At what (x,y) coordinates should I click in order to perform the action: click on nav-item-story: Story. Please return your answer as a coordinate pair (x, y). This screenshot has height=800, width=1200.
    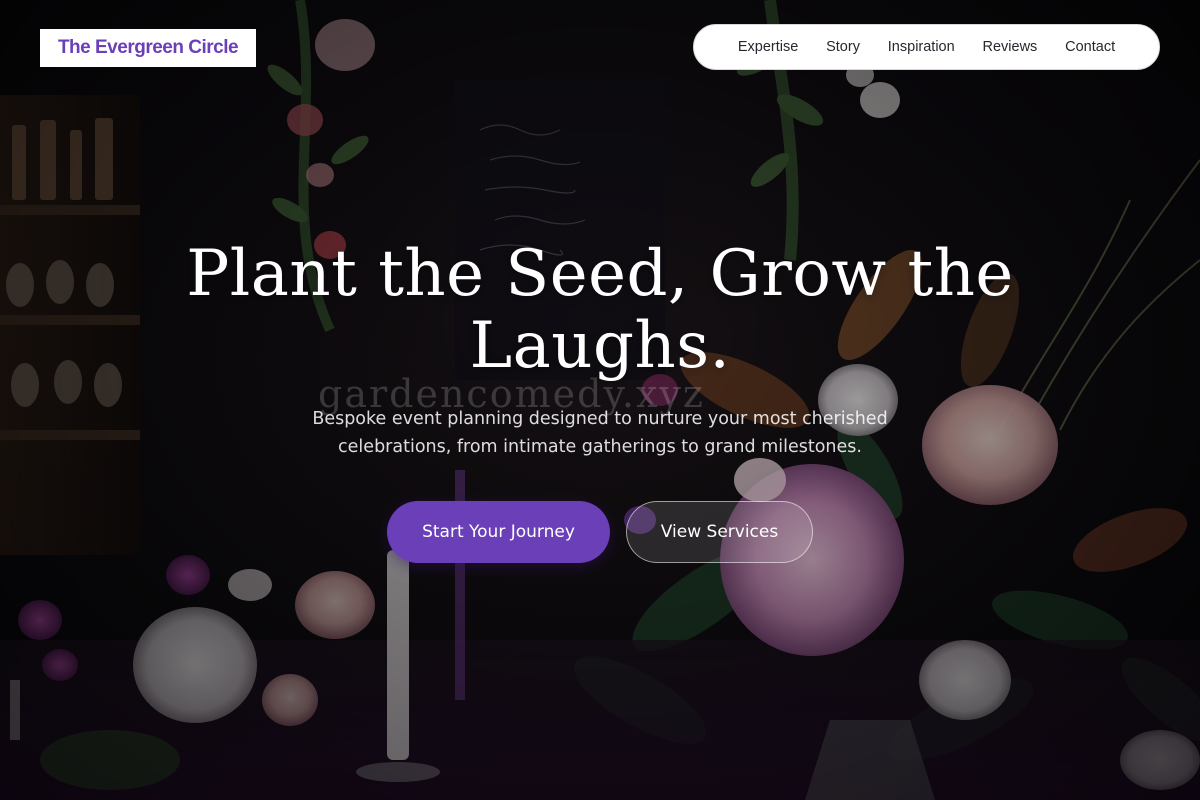
    Looking at the image, I should click on (843, 47).